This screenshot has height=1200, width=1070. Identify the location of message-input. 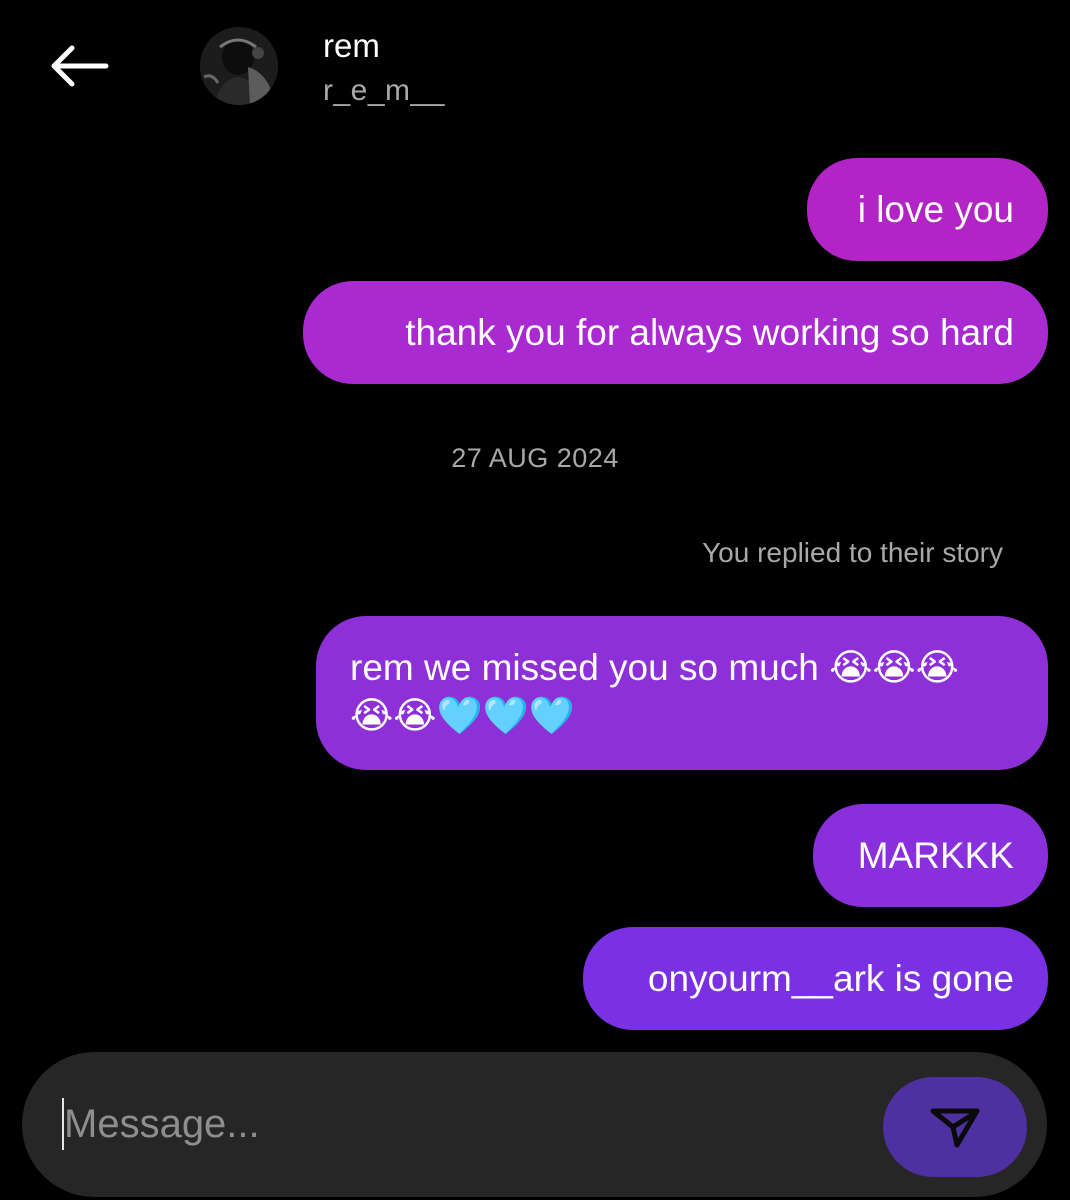
(444, 1124).